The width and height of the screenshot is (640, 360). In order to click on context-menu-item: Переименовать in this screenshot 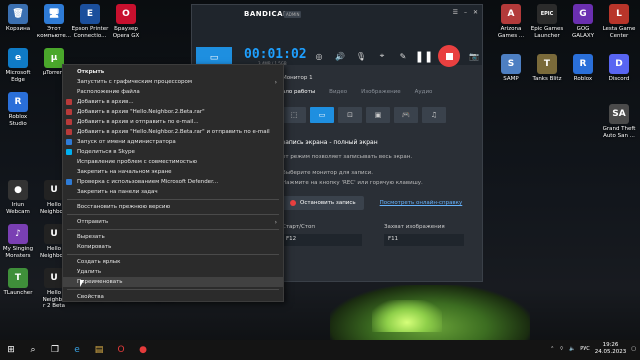, I will do `click(173, 282)`.